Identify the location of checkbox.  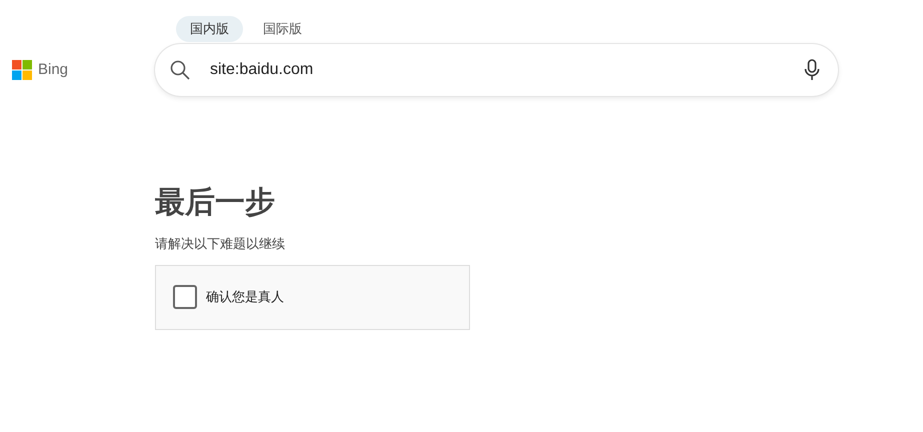
(185, 297).